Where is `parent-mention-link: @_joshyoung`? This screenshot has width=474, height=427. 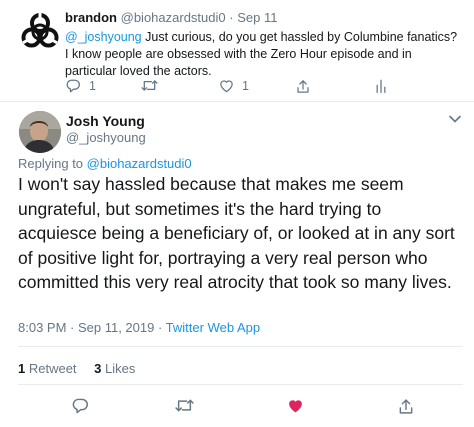
parent-mention-link: @_joshyoung is located at coordinates (103, 37).